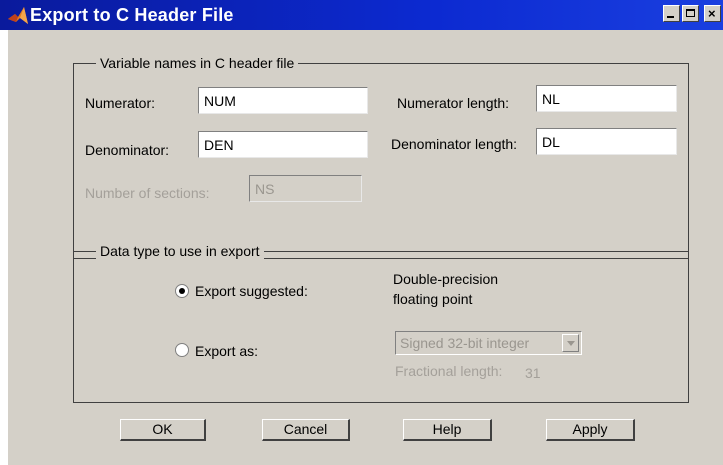  Describe the element at coordinates (447, 430) in the screenshot. I see `help-button: Help` at that location.